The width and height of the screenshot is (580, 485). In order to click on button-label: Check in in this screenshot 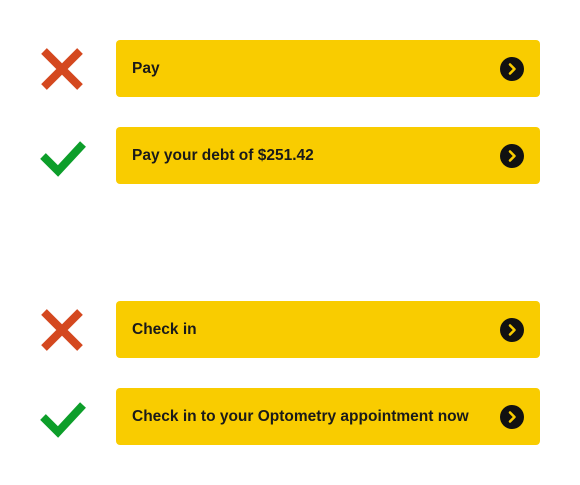, I will do `click(164, 329)`.